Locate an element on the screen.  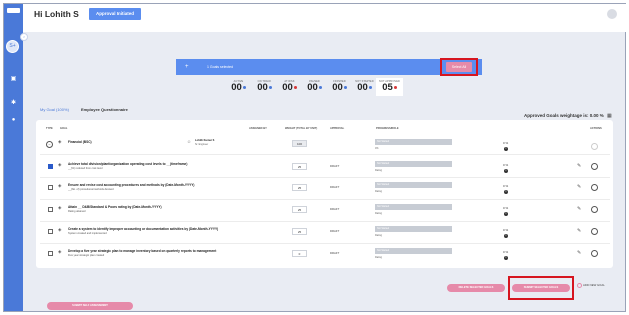
assigner-role: Sr. Engineer is located at coordinates (202, 144).